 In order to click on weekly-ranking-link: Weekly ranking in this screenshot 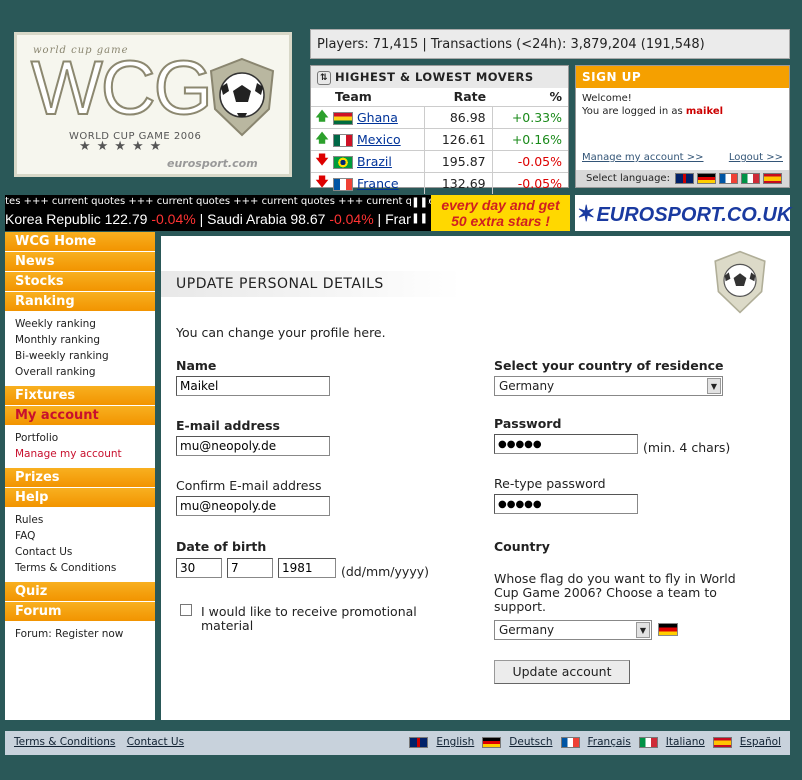, I will do `click(80, 324)`.